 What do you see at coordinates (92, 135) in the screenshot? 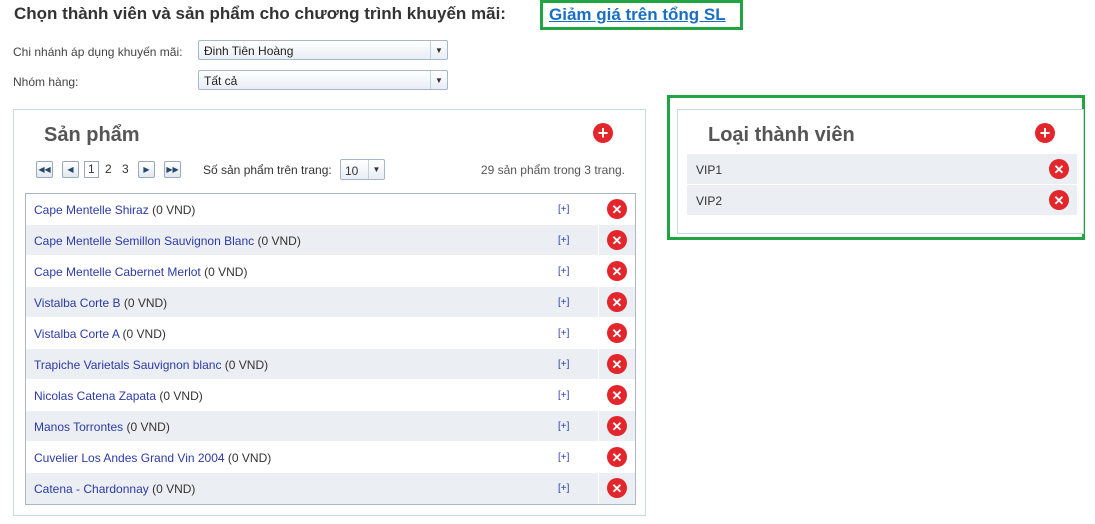
I see `products-title: Sản phẩm` at bounding box center [92, 135].